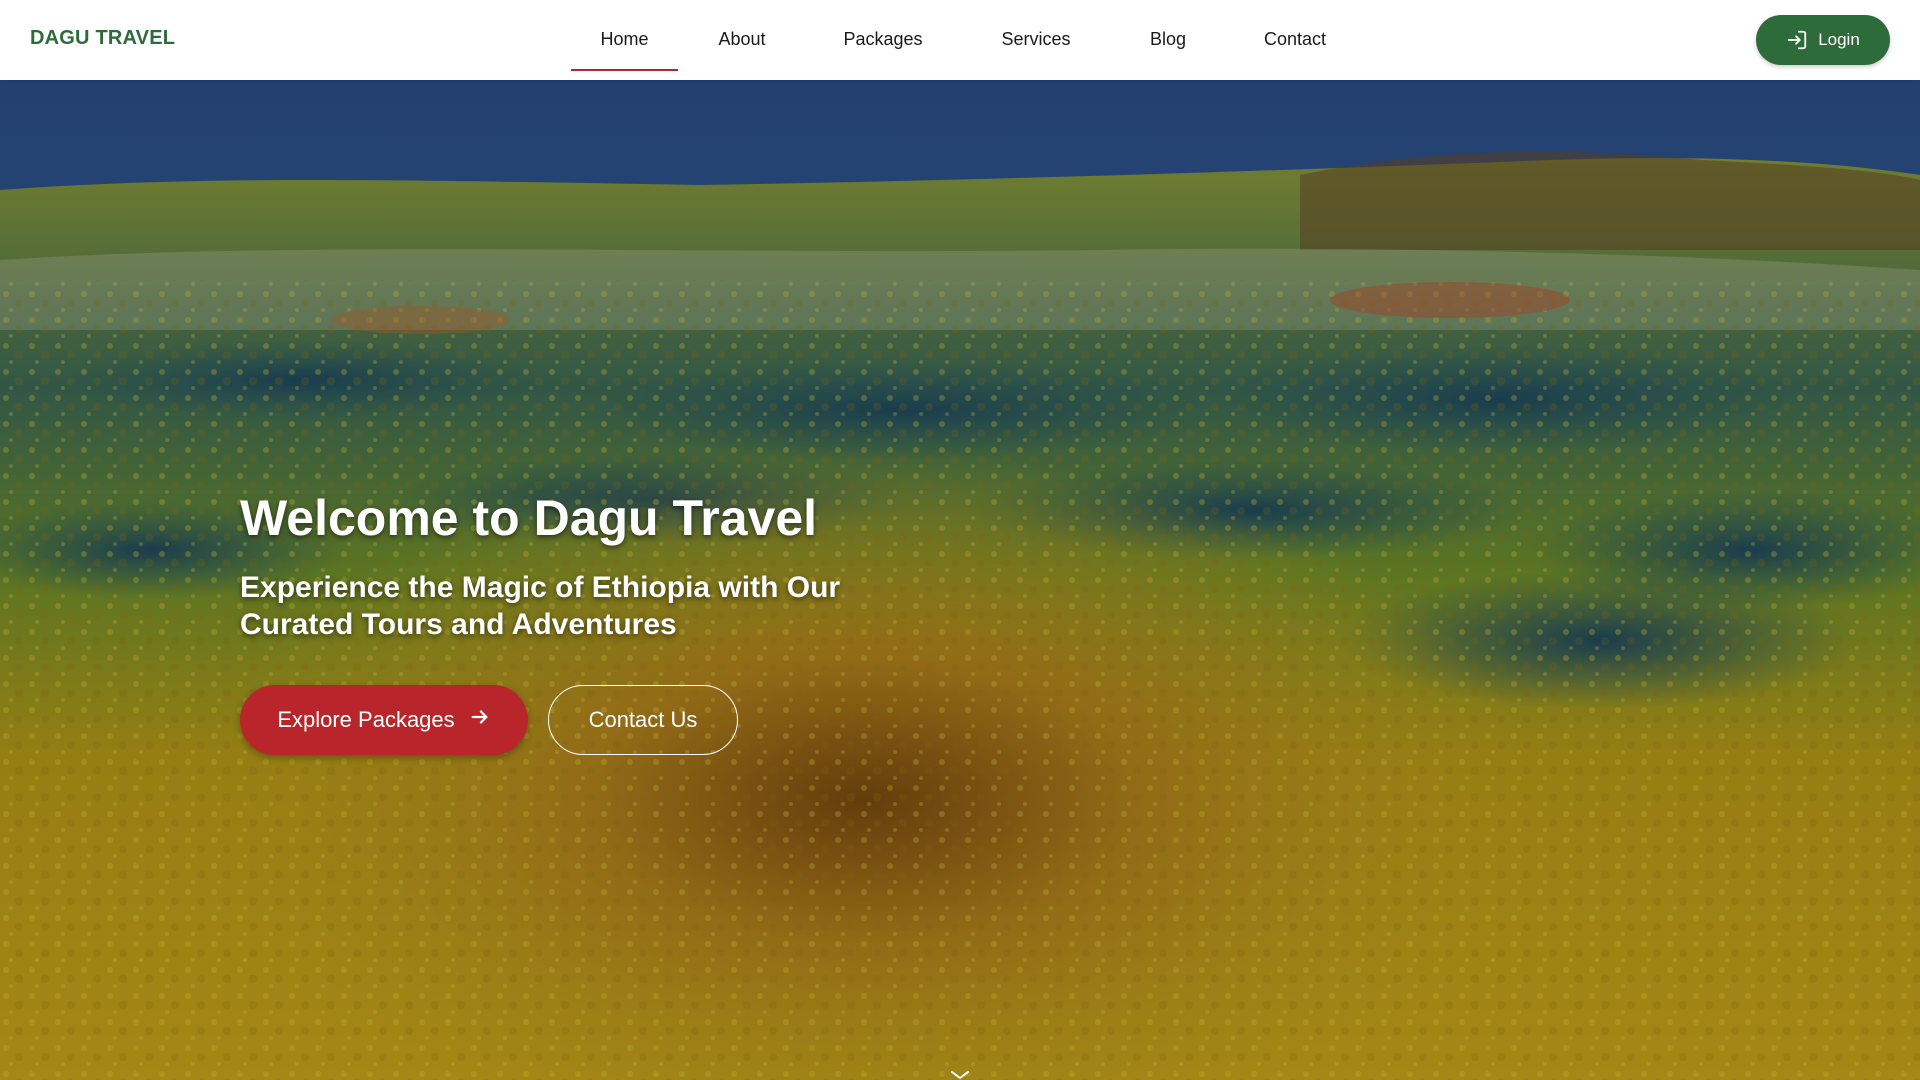  I want to click on scroll-down-icon, so click(960, 1075).